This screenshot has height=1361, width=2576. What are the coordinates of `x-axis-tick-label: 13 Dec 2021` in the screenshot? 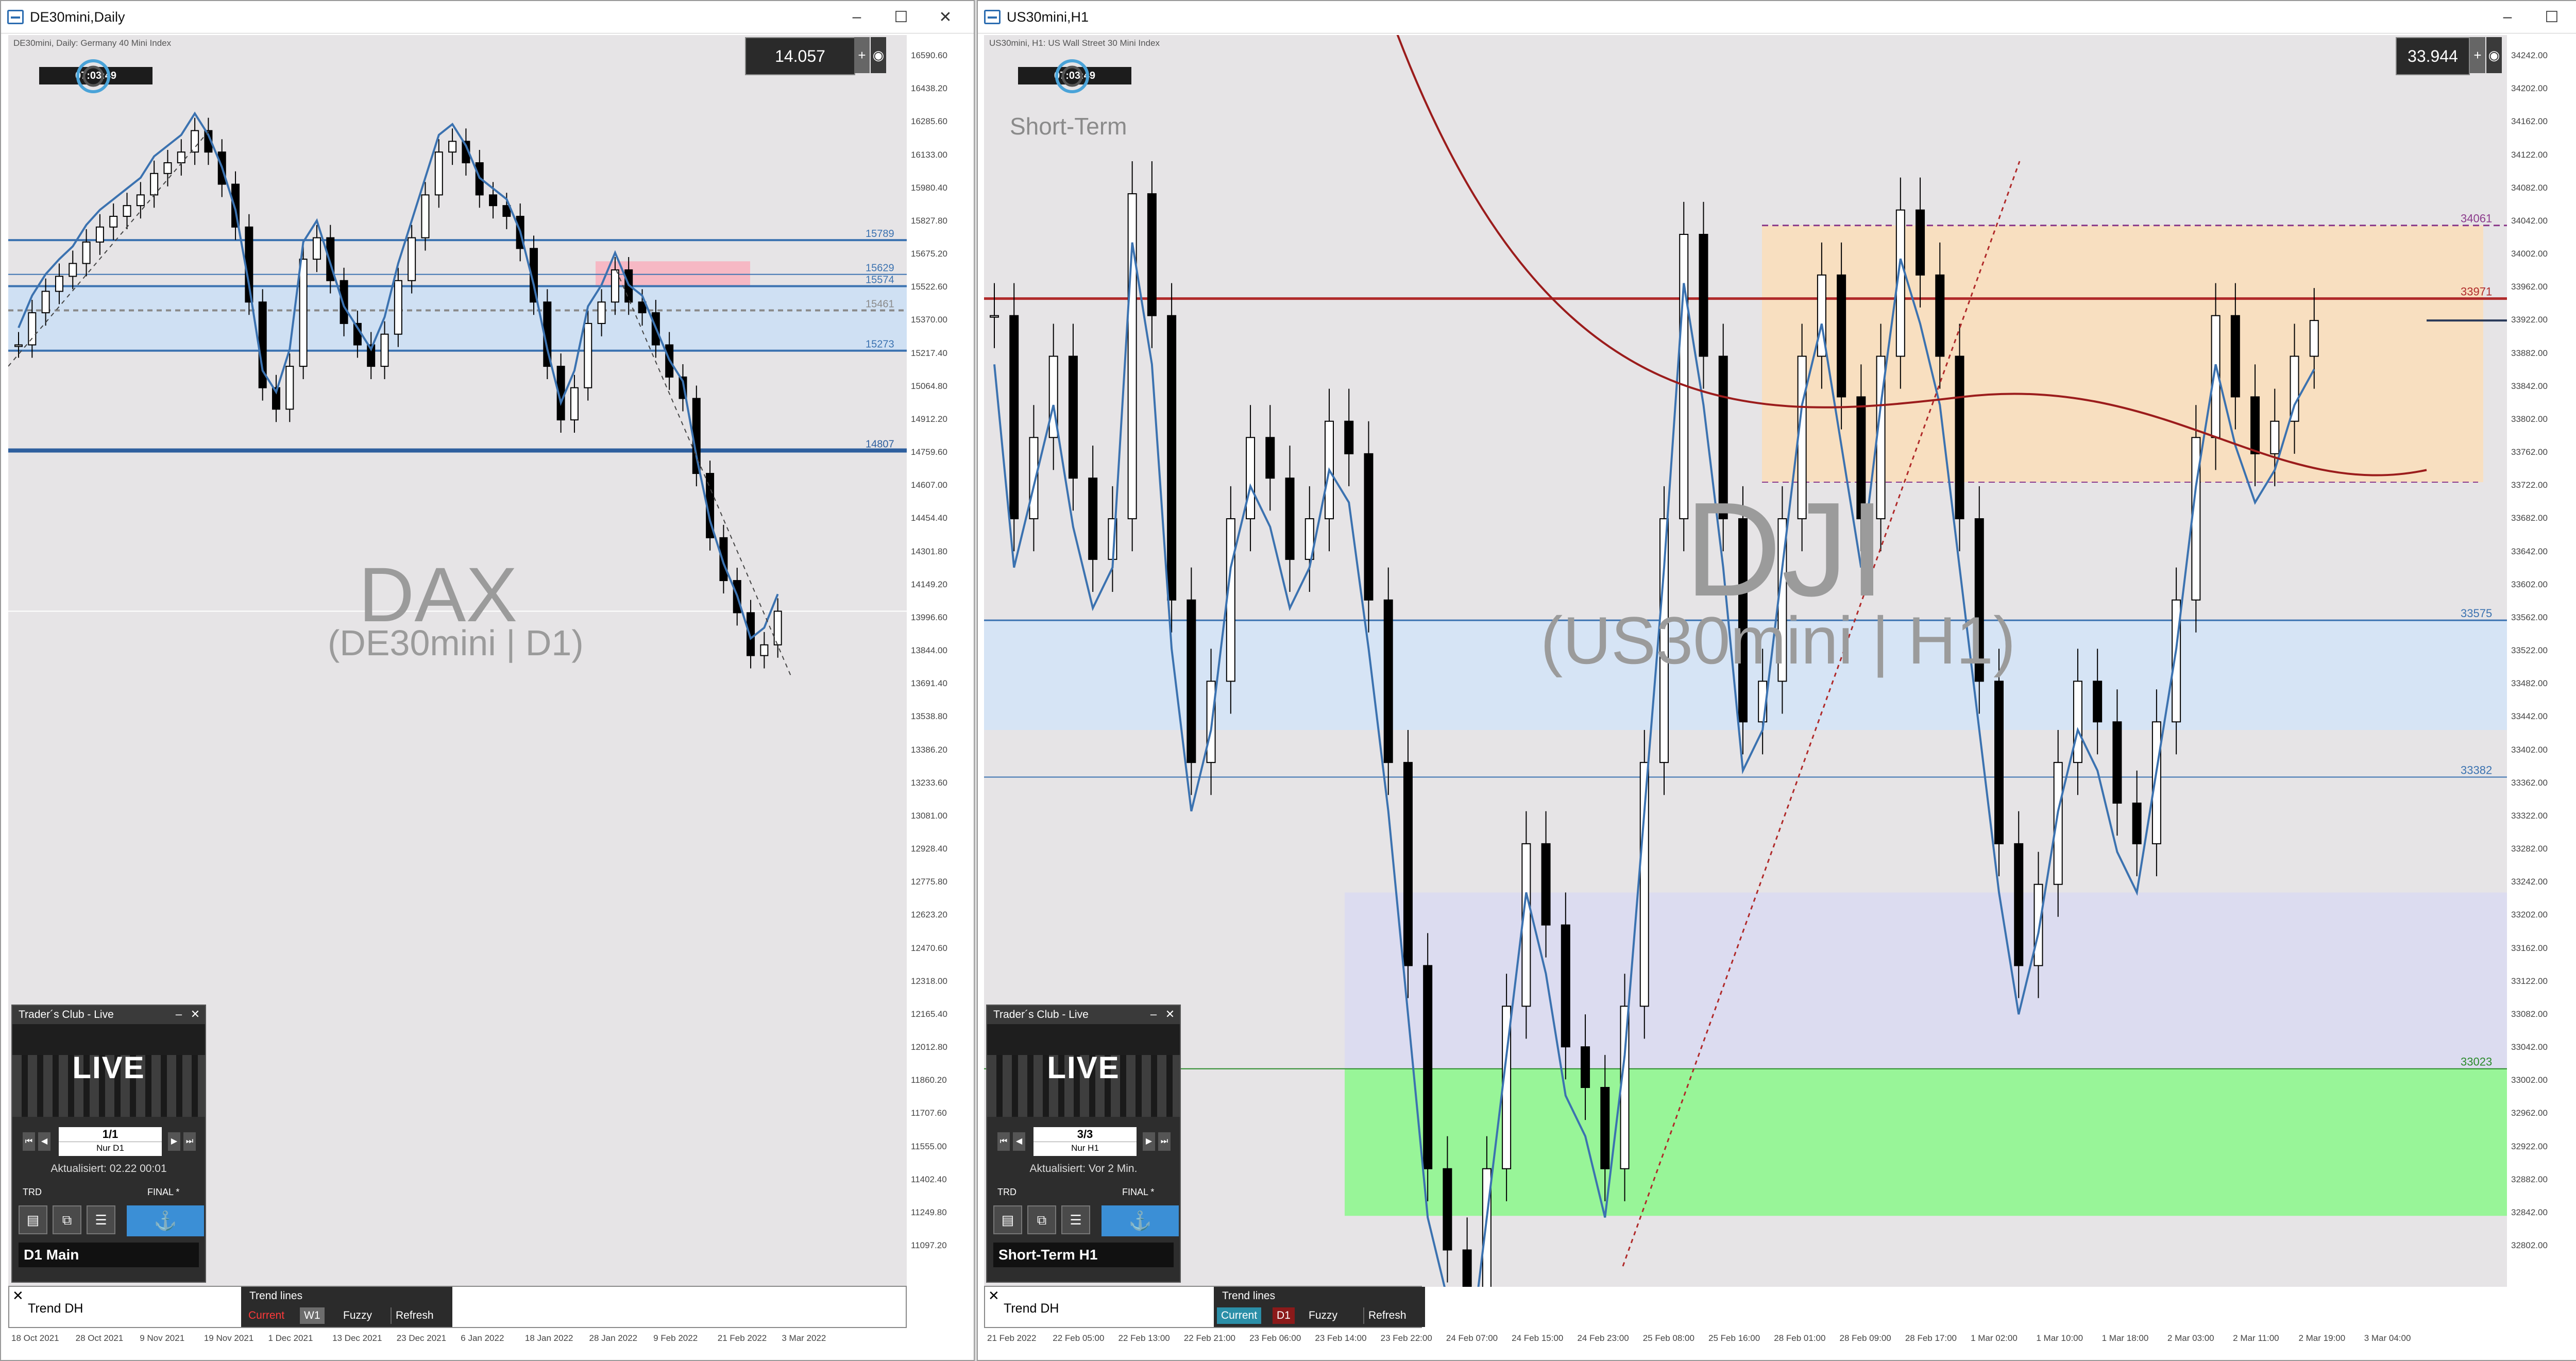 It's located at (357, 1338).